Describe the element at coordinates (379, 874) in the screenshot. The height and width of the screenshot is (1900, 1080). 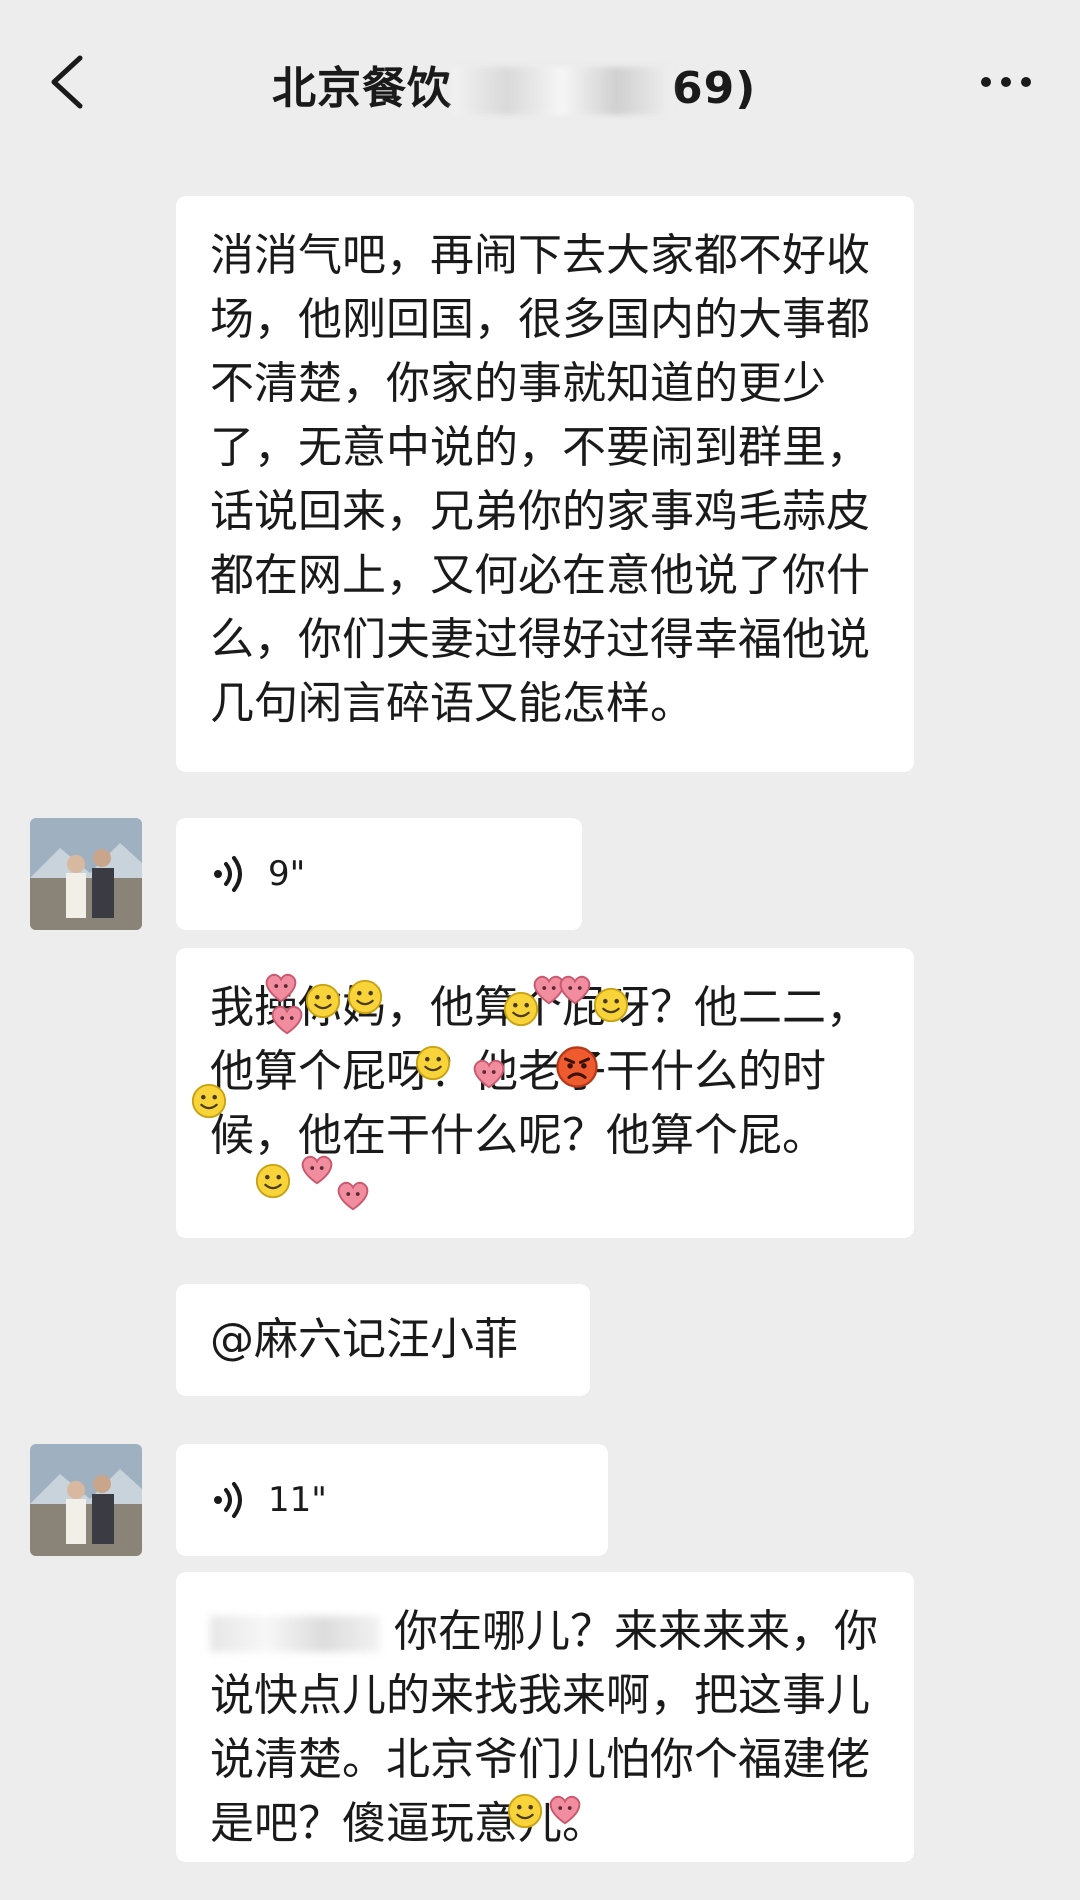
I see `voice-message-1: 9"` at that location.